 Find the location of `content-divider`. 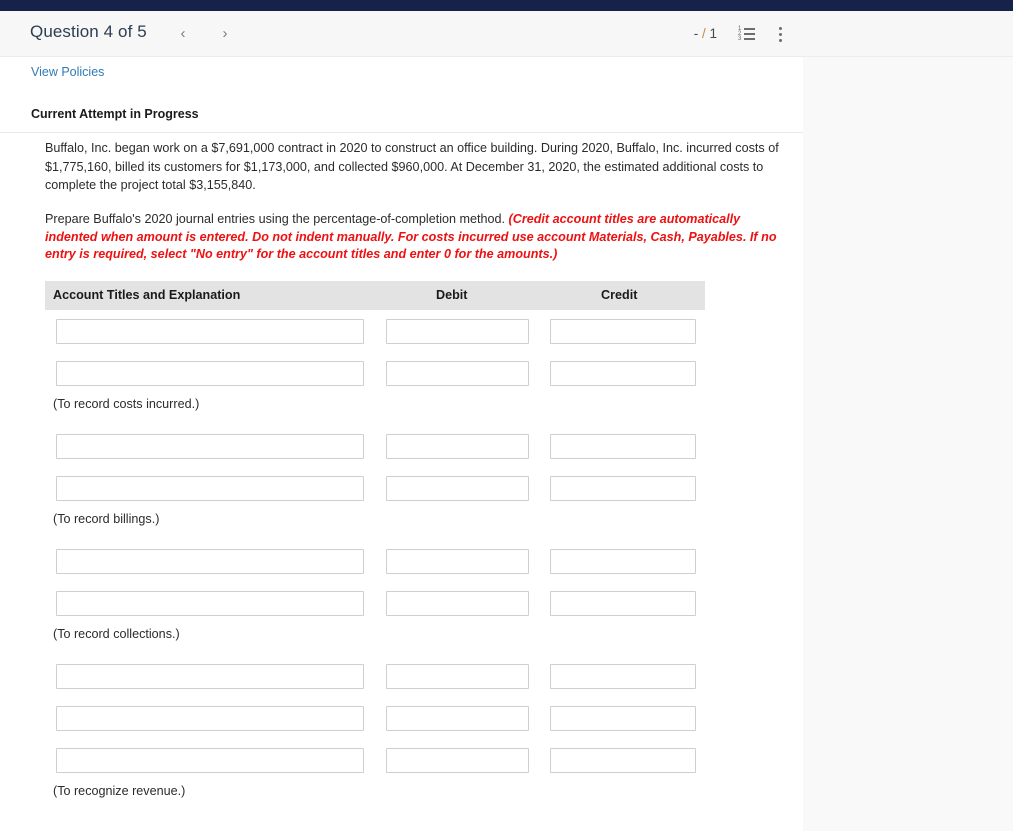

content-divider is located at coordinates (401, 132).